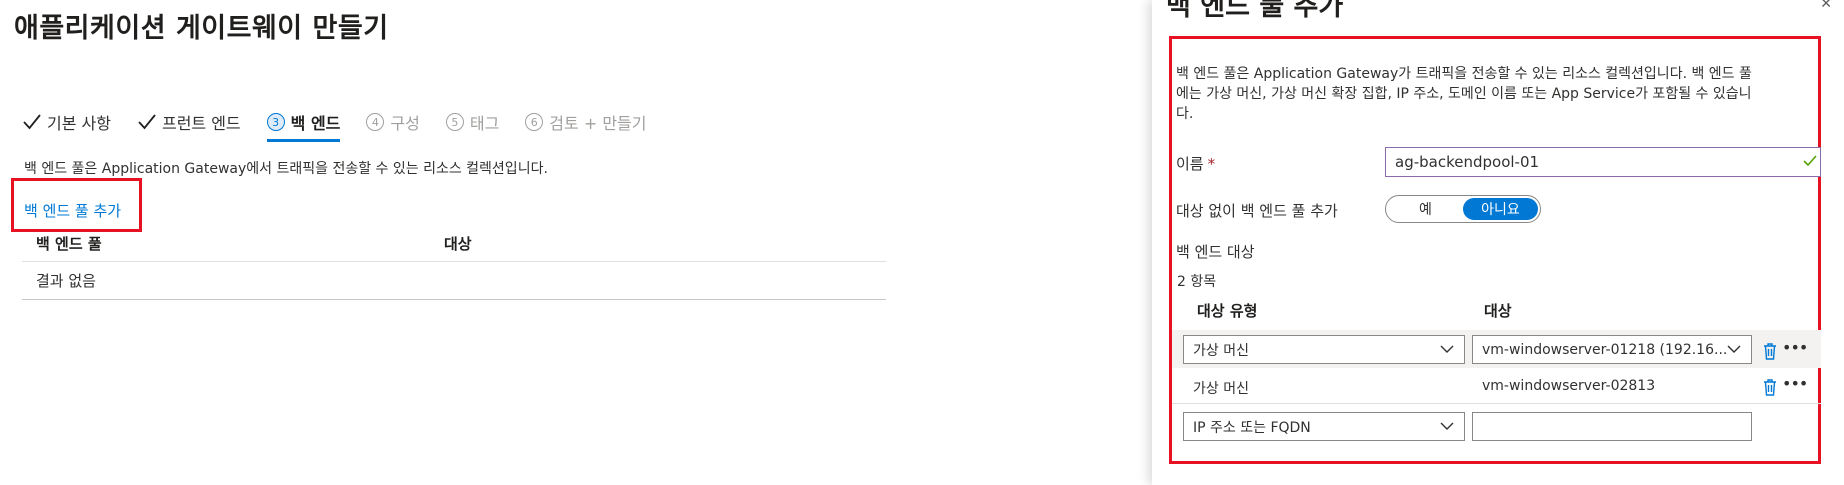 The image size is (1844, 485). I want to click on step-number-badge: 6, so click(534, 122).